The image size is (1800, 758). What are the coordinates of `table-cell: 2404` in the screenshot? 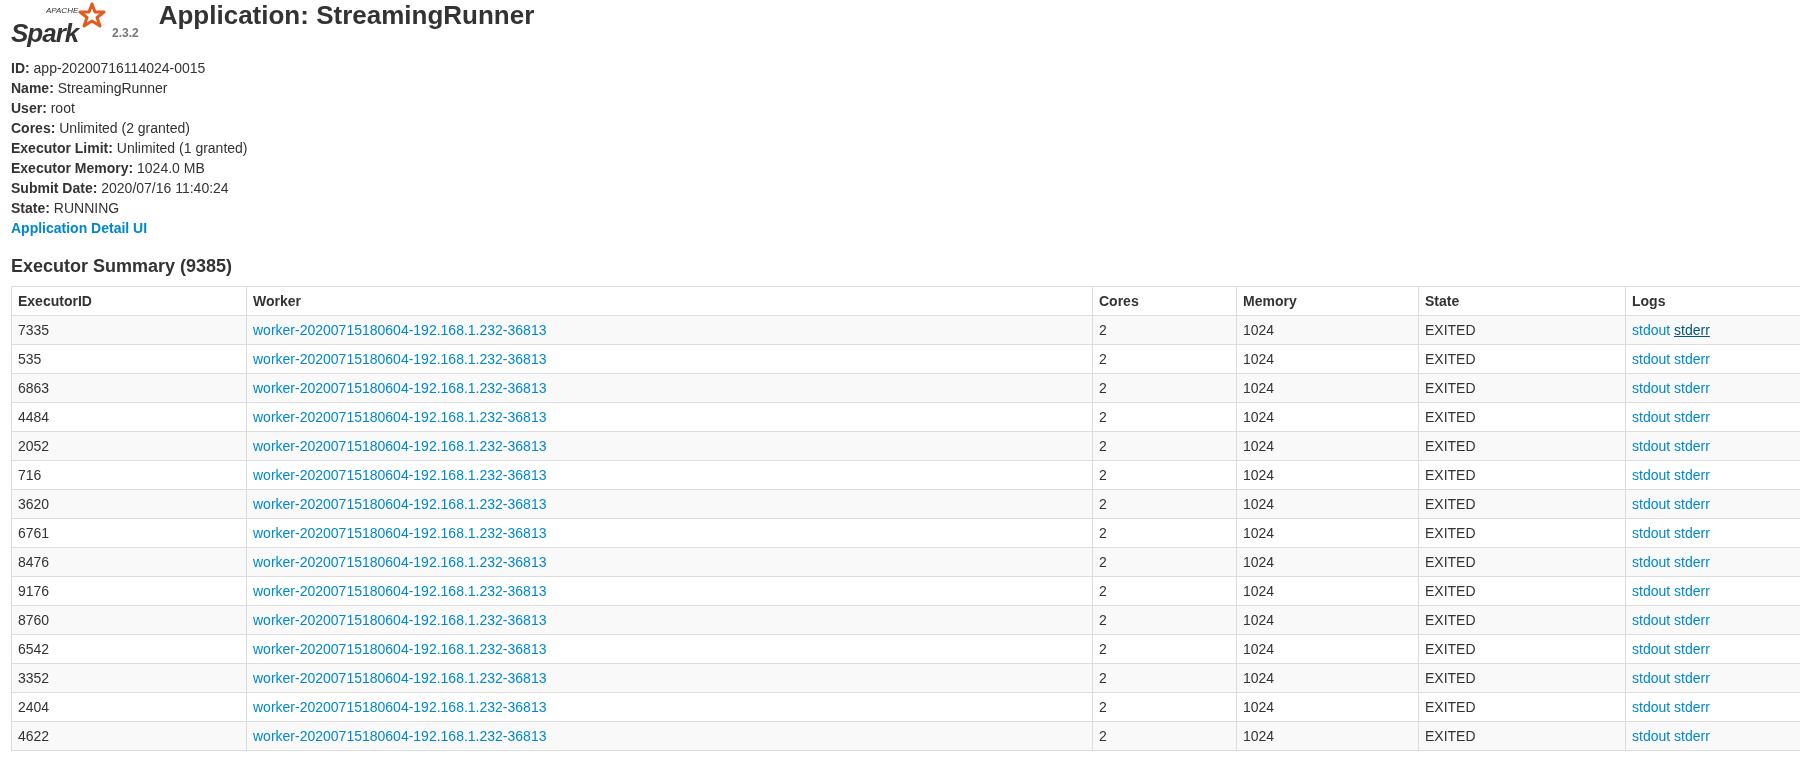 It's located at (129, 707).